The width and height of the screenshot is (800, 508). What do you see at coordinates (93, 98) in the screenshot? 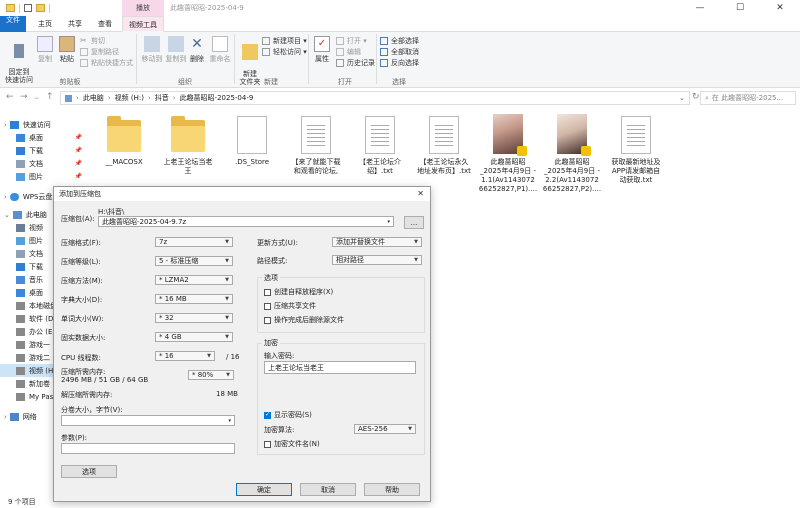
I see `crumb-this-pc: 此电脑` at bounding box center [93, 98].